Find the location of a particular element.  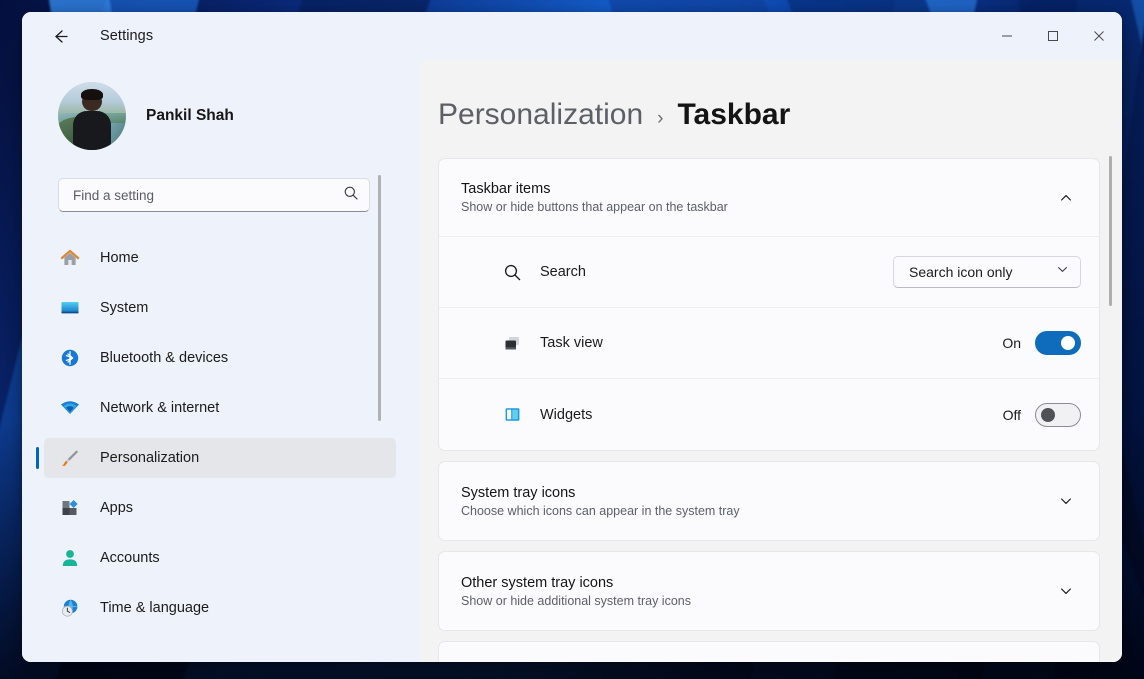

wifi-icon is located at coordinates (70, 408).